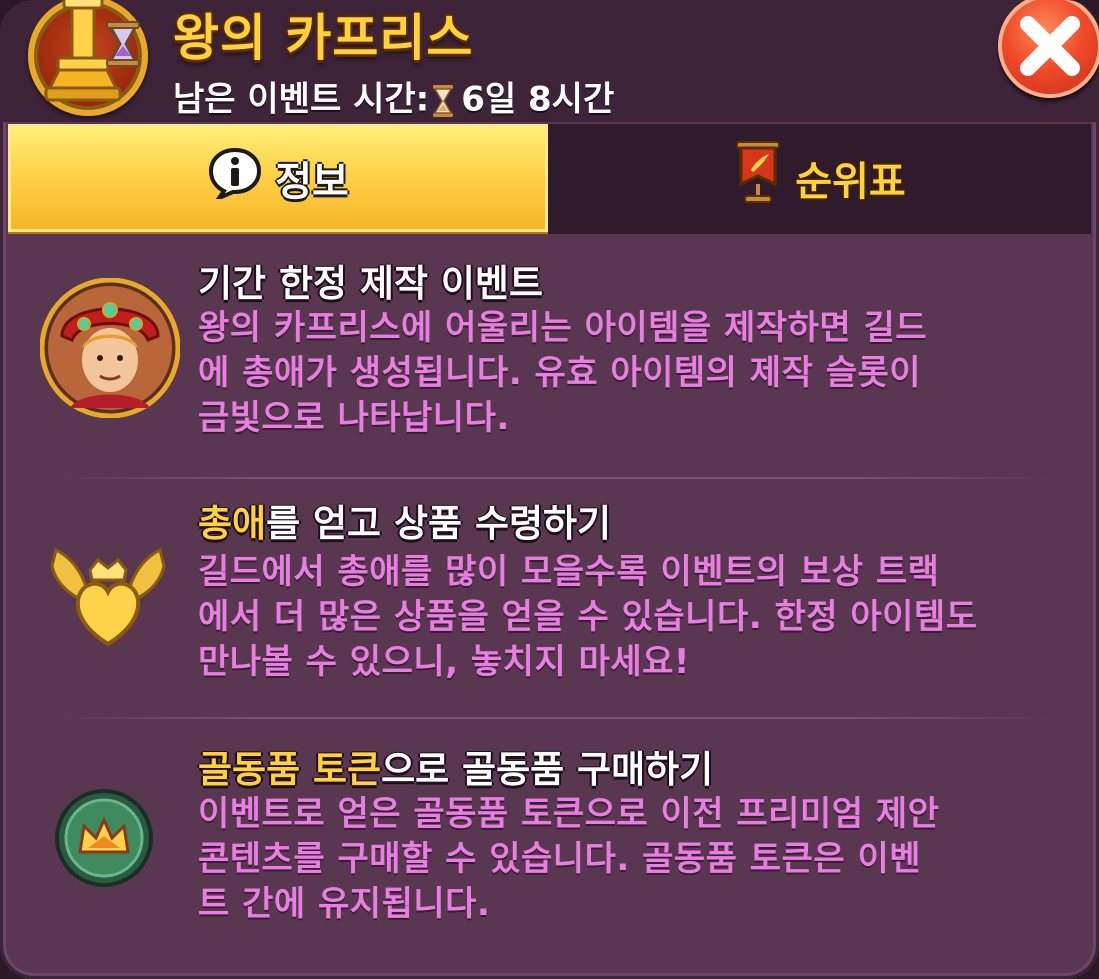 This screenshot has height=979, width=1099. What do you see at coordinates (456, 769) in the screenshot?
I see `section-heading: 골동품 토큰으로 골동품 구매하기` at bounding box center [456, 769].